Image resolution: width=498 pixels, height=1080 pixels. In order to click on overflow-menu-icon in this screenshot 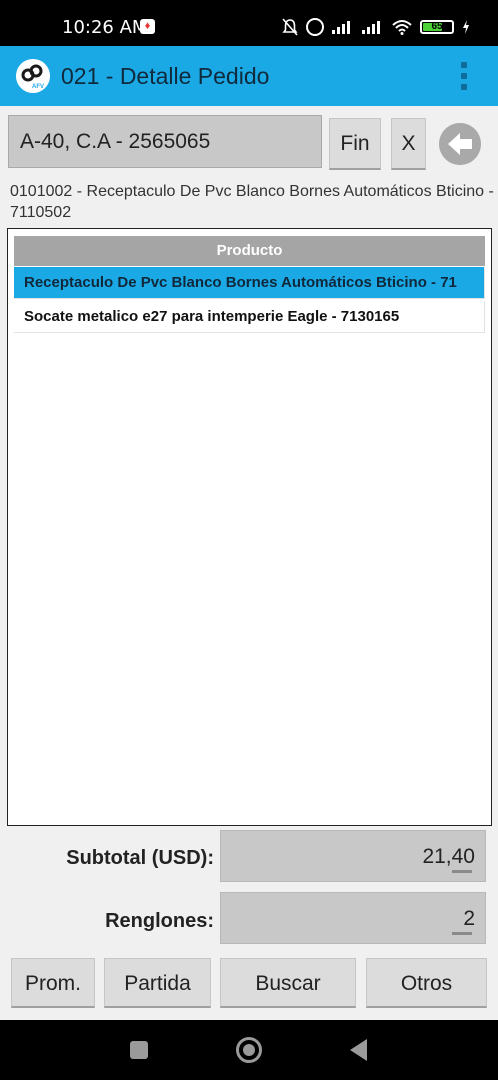, I will do `click(464, 76)`.